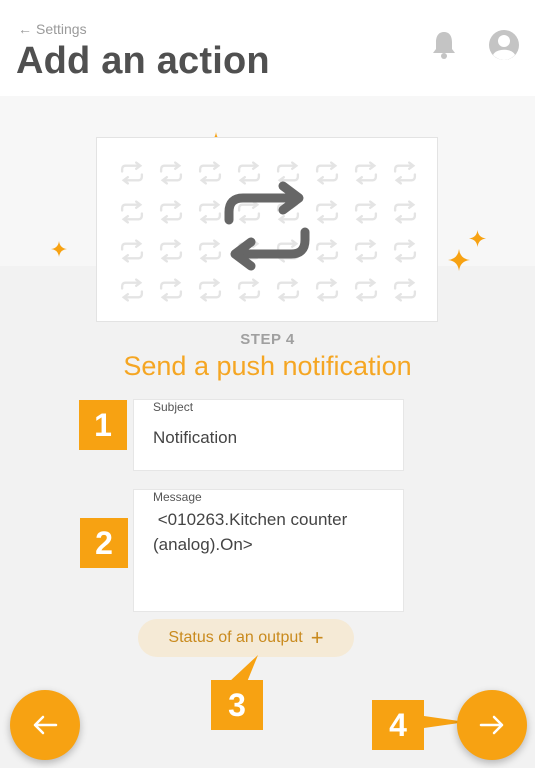  I want to click on page-title: Add an action, so click(143, 61).